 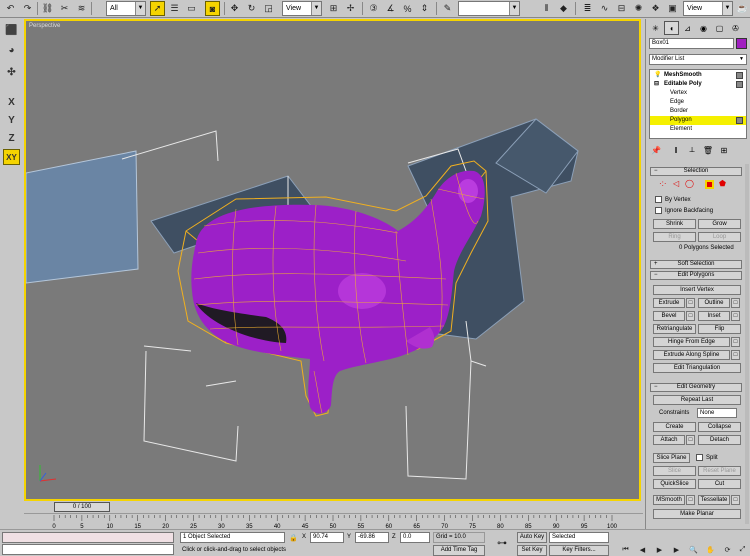 What do you see at coordinates (722, 184) in the screenshot?
I see `element-level-icon: ⬟` at bounding box center [722, 184].